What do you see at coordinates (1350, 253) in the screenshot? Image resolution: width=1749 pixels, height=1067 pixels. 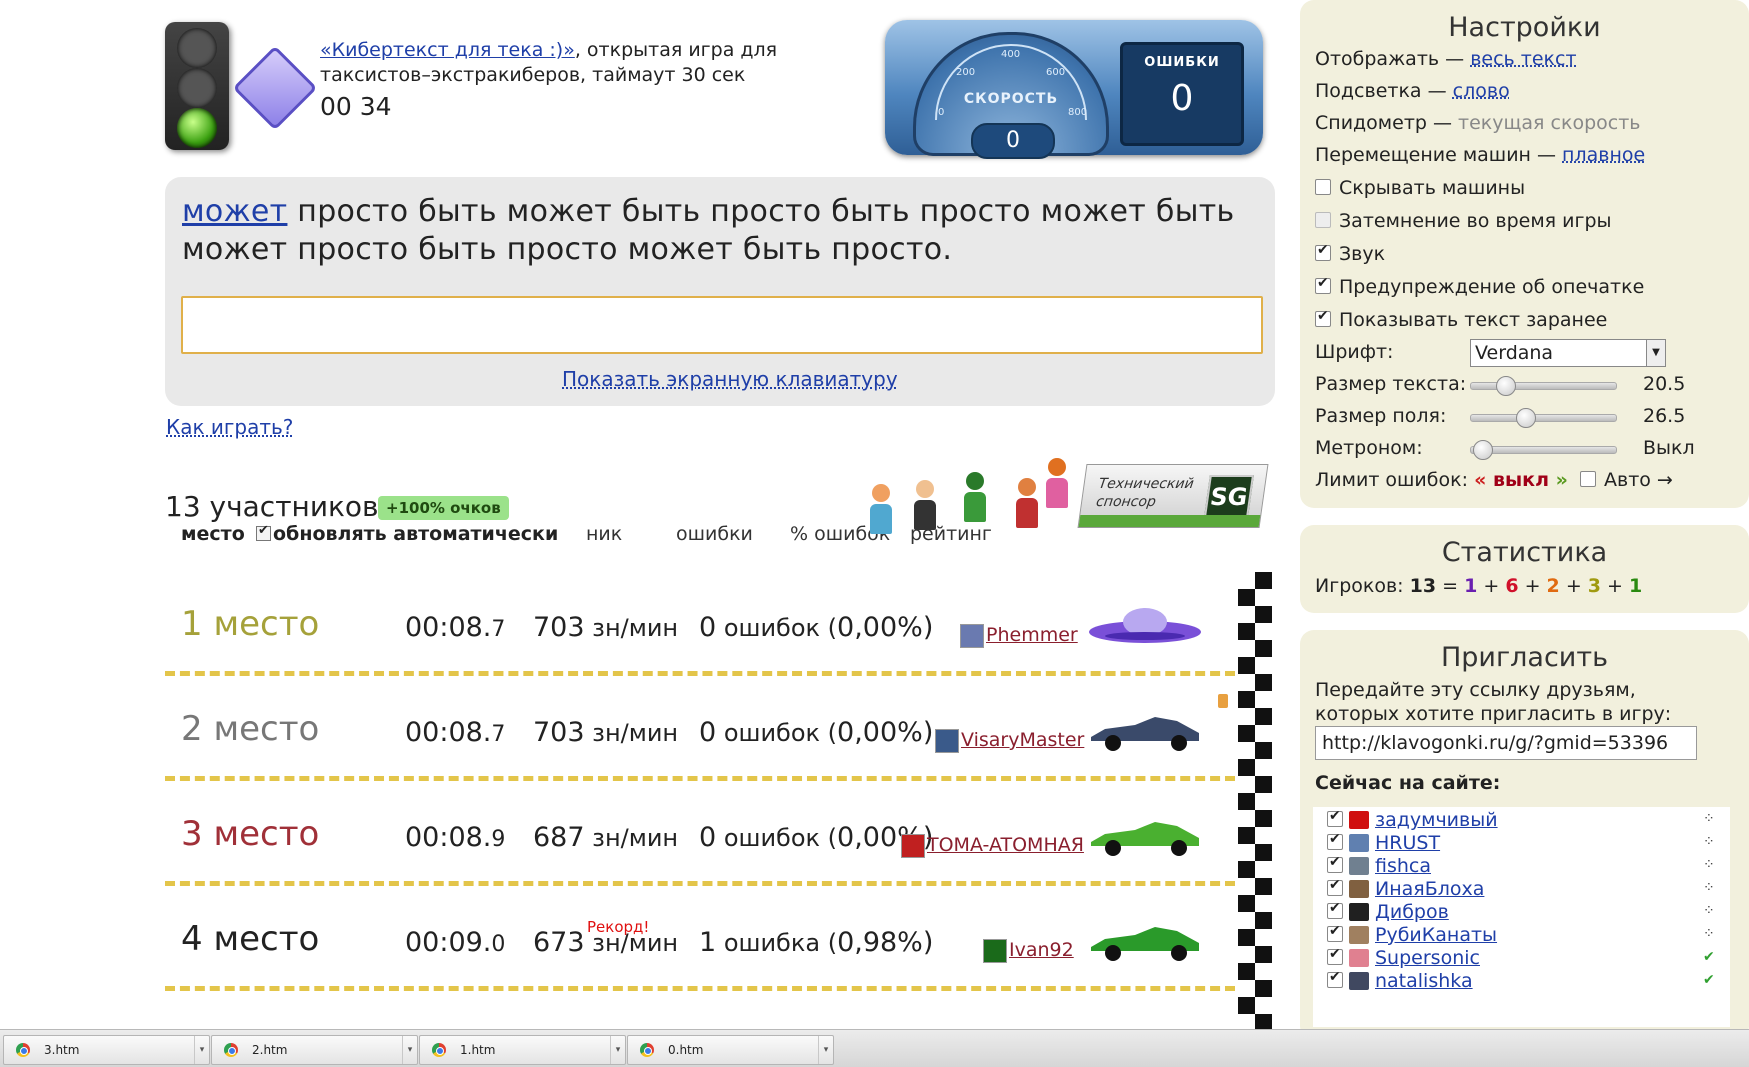 I see `setting-sound: Звук` at bounding box center [1350, 253].